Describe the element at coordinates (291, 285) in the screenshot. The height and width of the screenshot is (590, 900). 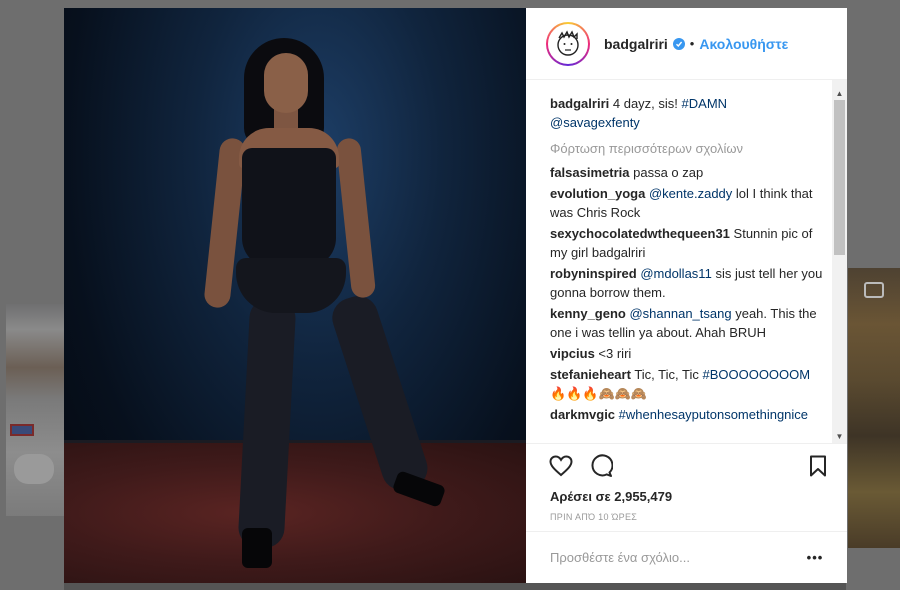
I see `figure-hips` at that location.